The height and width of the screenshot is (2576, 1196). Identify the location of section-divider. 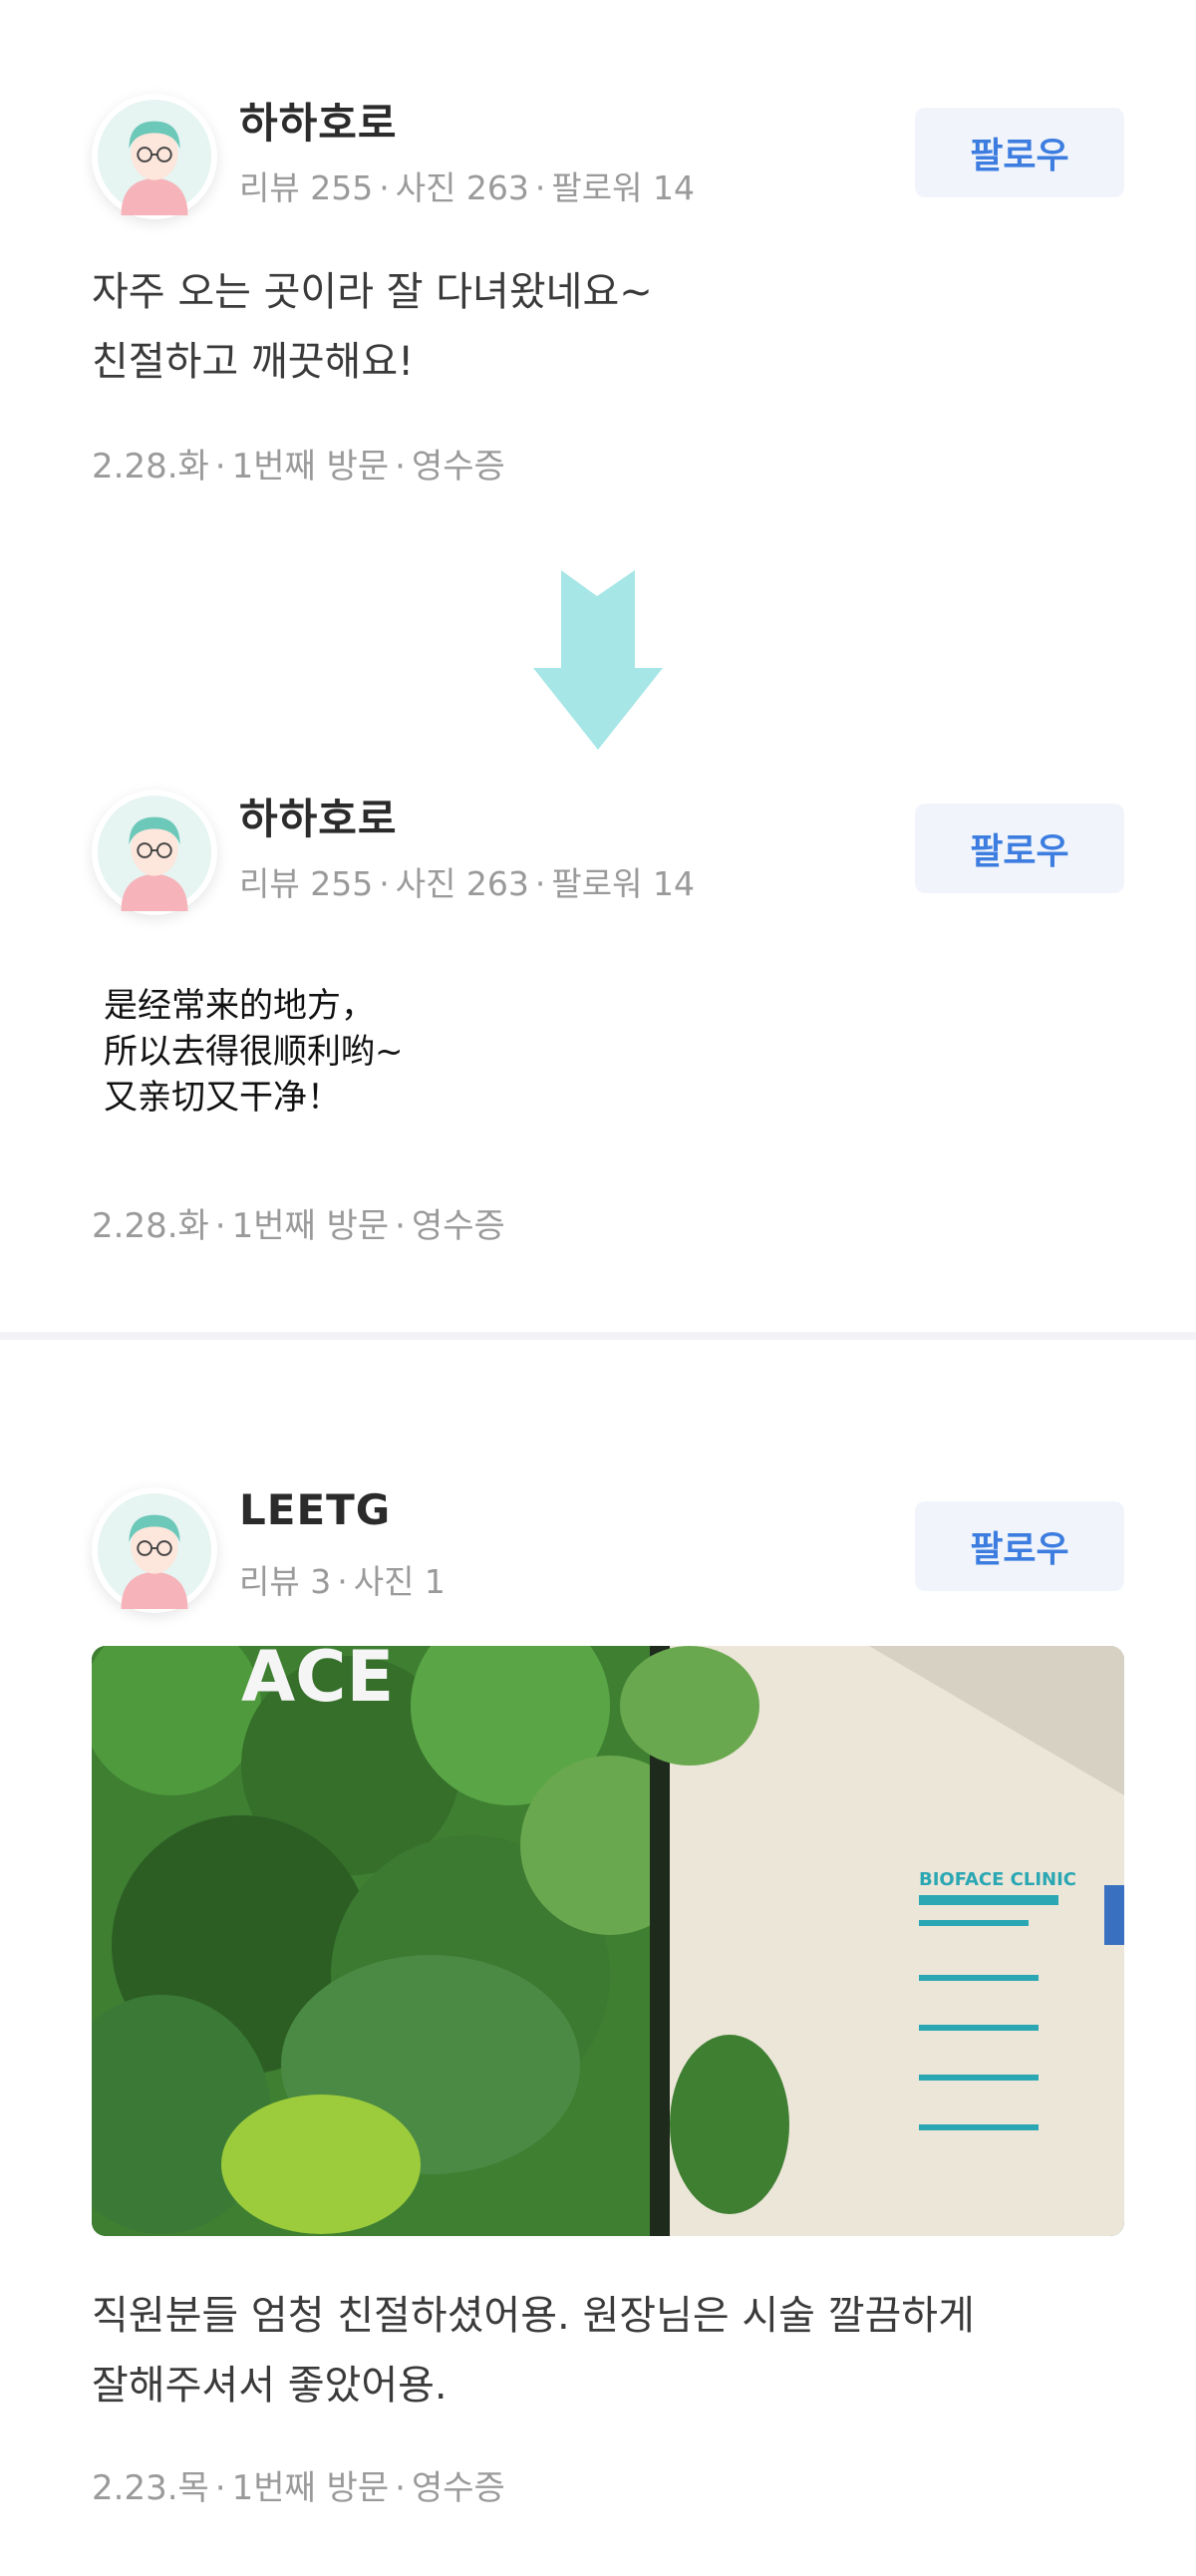
(598, 1336).